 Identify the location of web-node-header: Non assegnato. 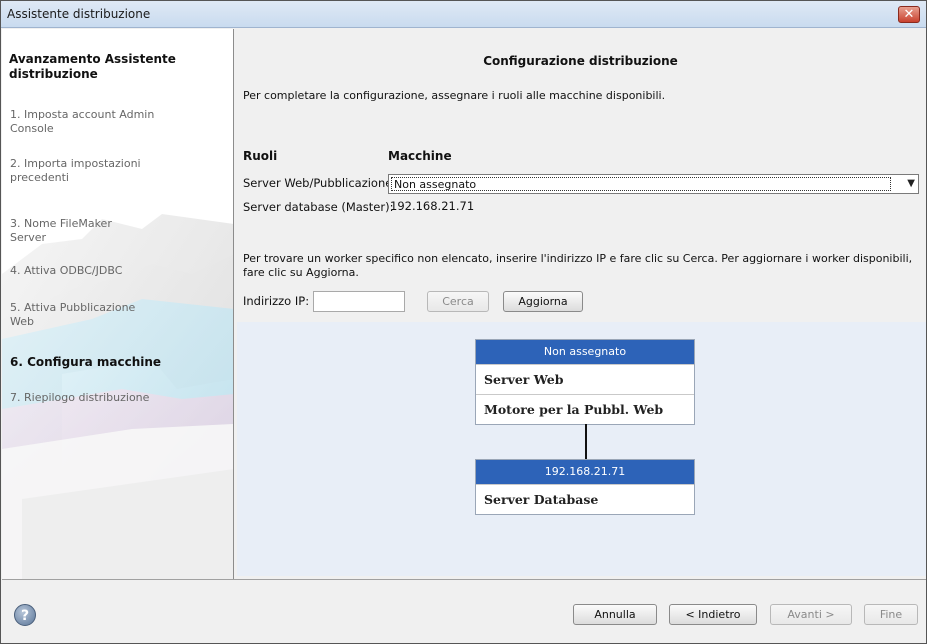
(585, 352).